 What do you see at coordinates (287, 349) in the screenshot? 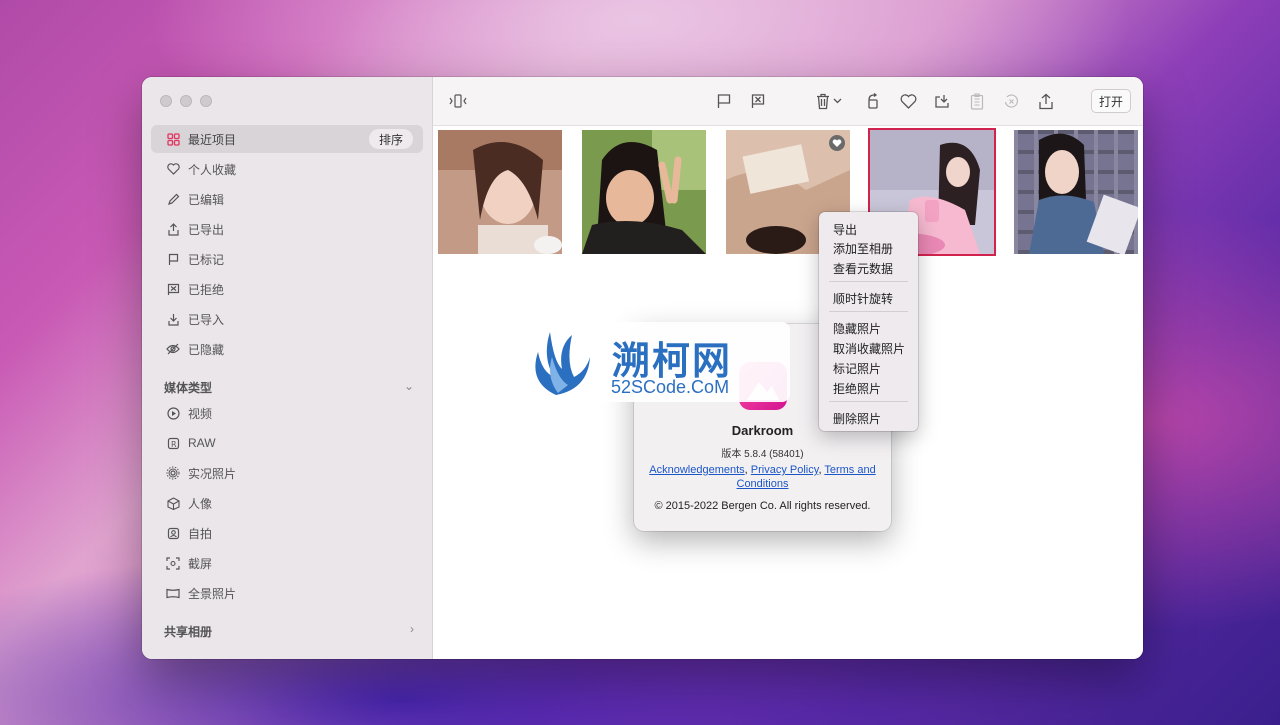
I see `sidebar-item-hidden: 已隐藏` at bounding box center [287, 349].